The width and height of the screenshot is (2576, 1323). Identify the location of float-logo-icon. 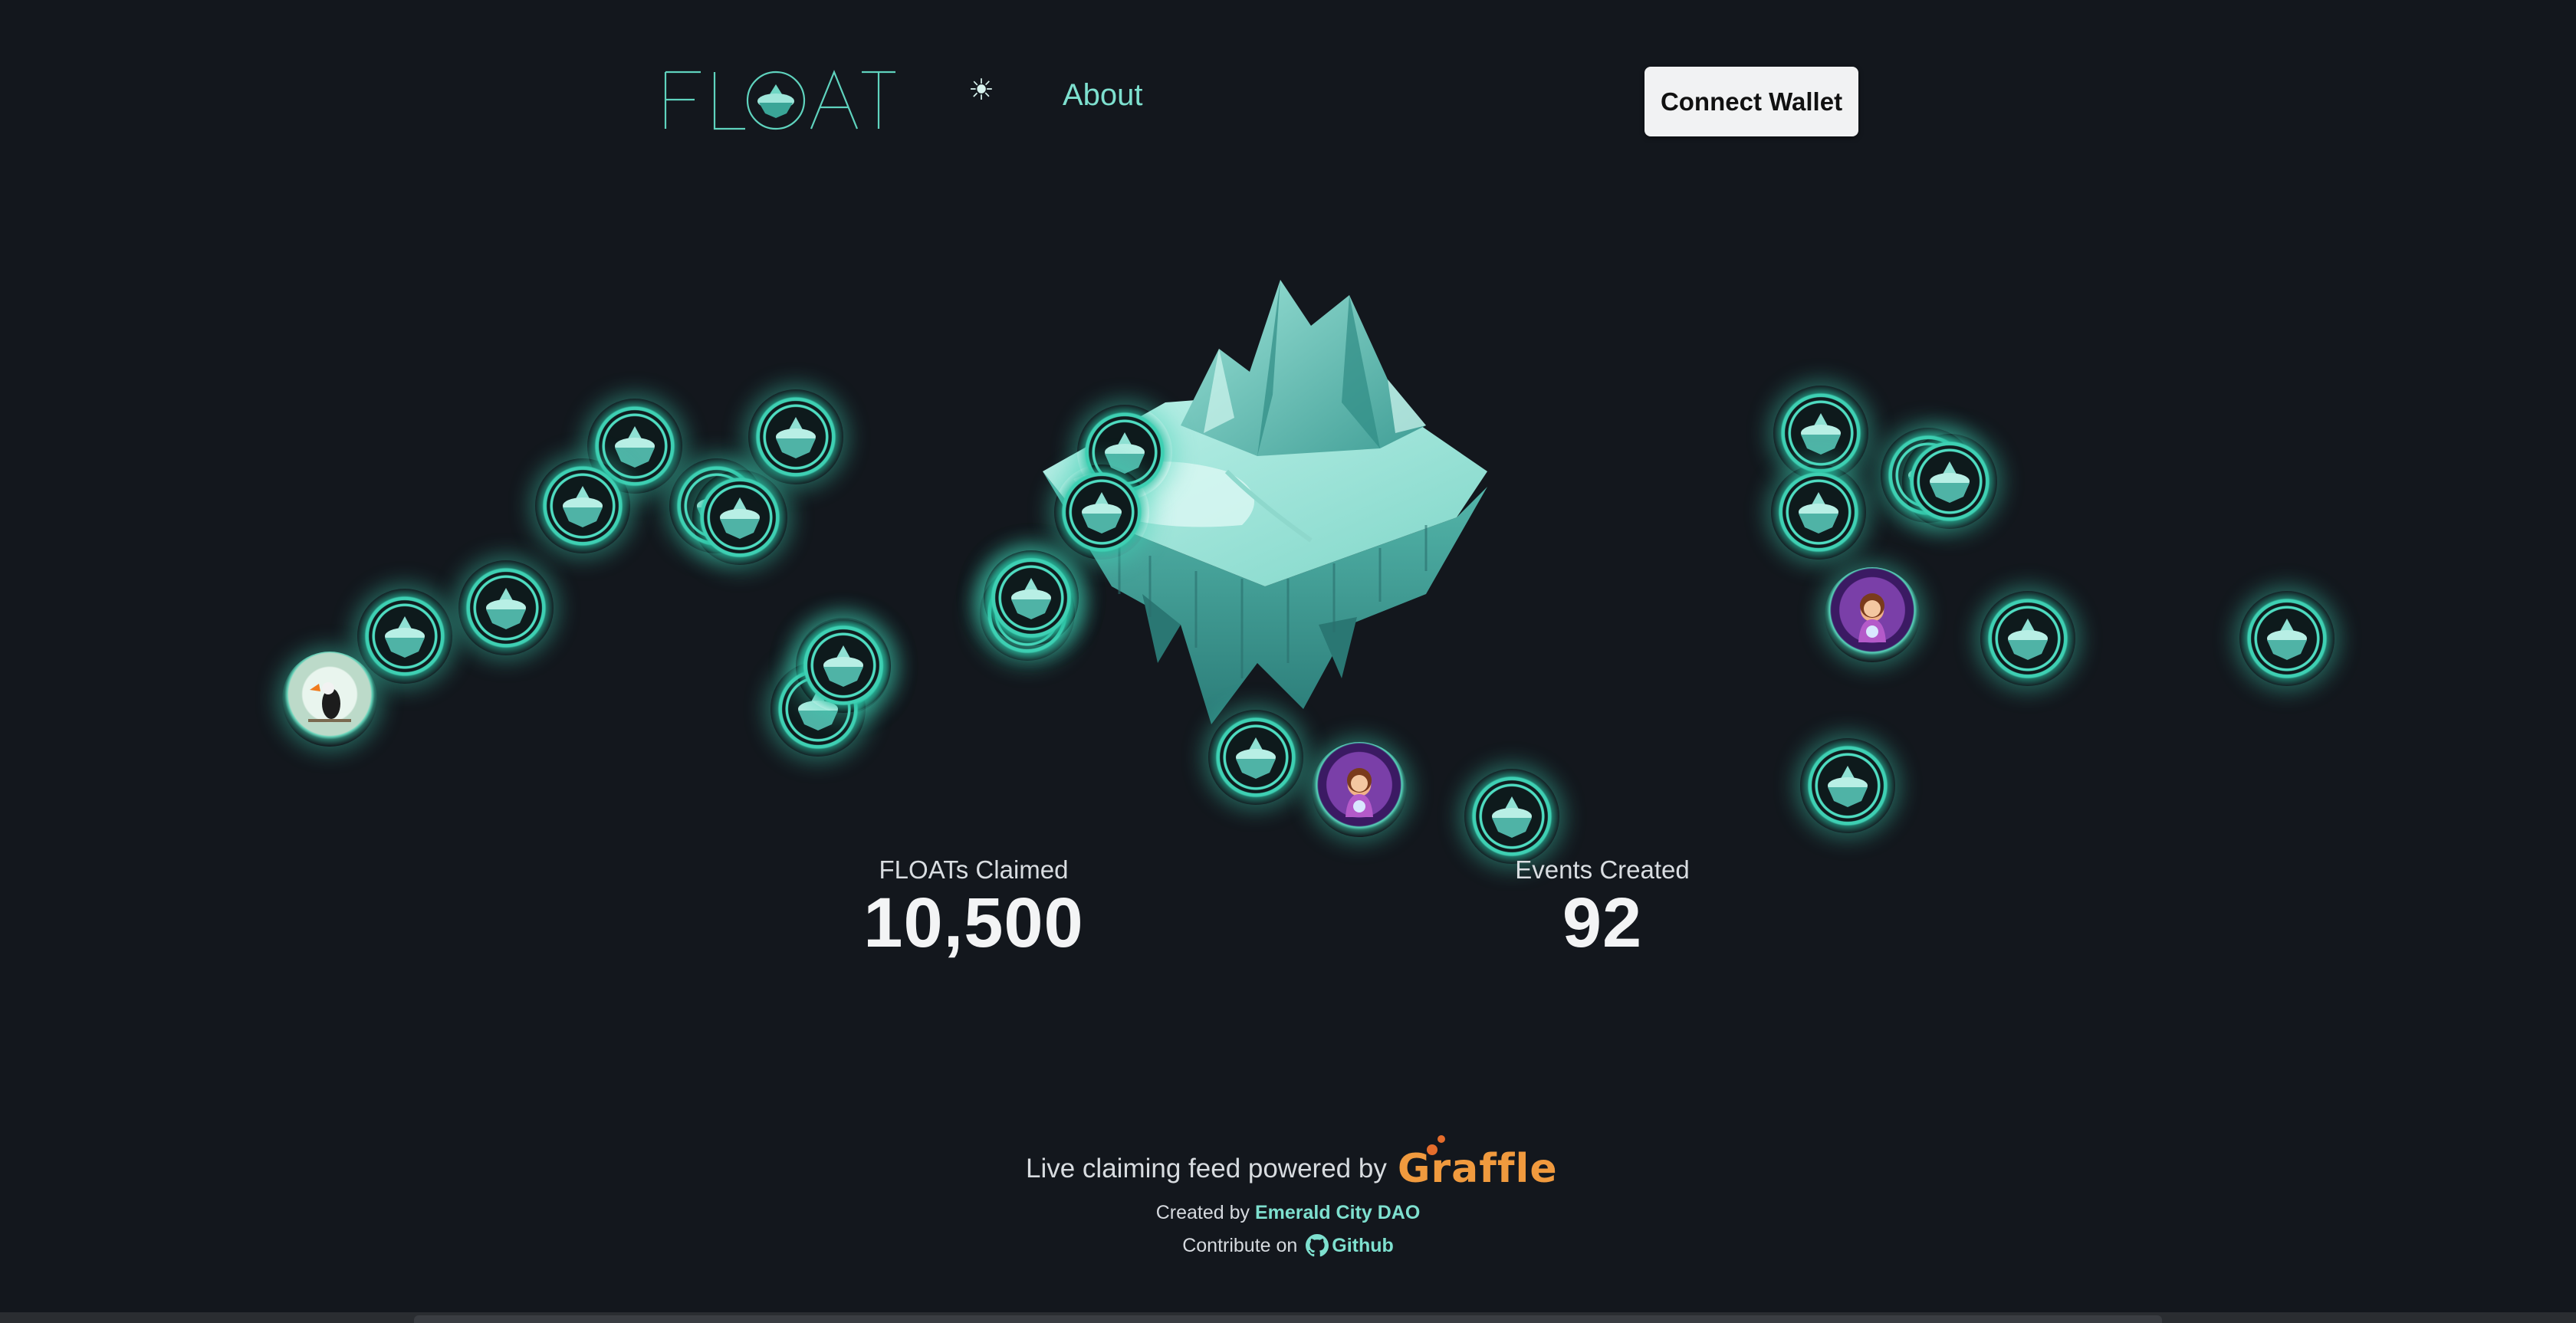
(780, 100).